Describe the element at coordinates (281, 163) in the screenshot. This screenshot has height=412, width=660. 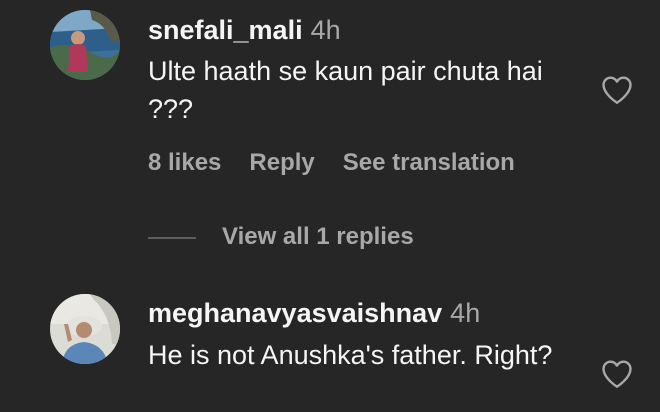
I see `reply-button: Reply` at that location.